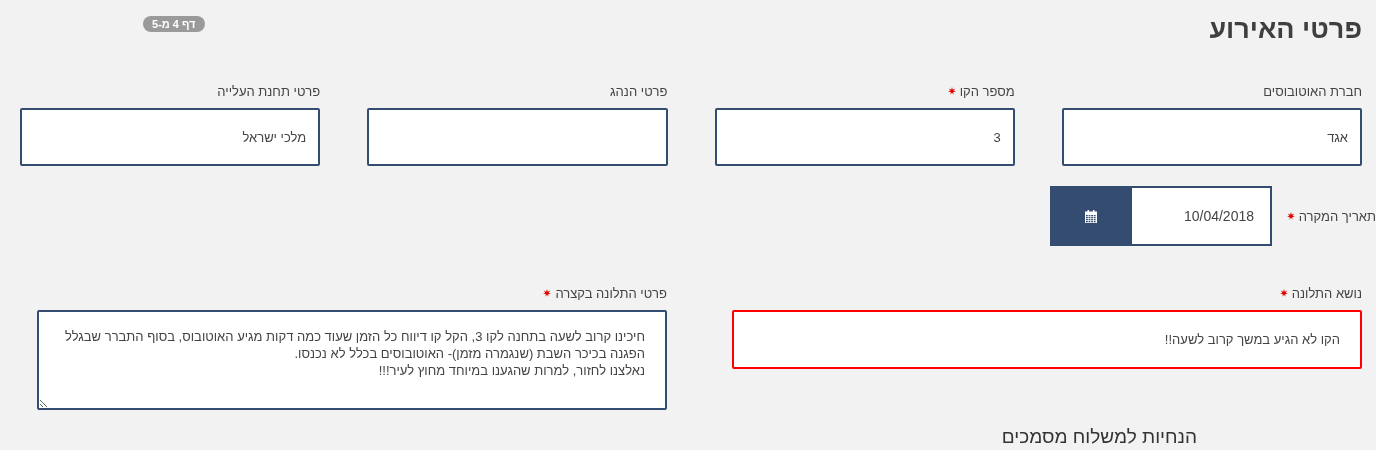 The image size is (1376, 450). I want to click on field-label: תאריך המקרה, so click(1337, 216).